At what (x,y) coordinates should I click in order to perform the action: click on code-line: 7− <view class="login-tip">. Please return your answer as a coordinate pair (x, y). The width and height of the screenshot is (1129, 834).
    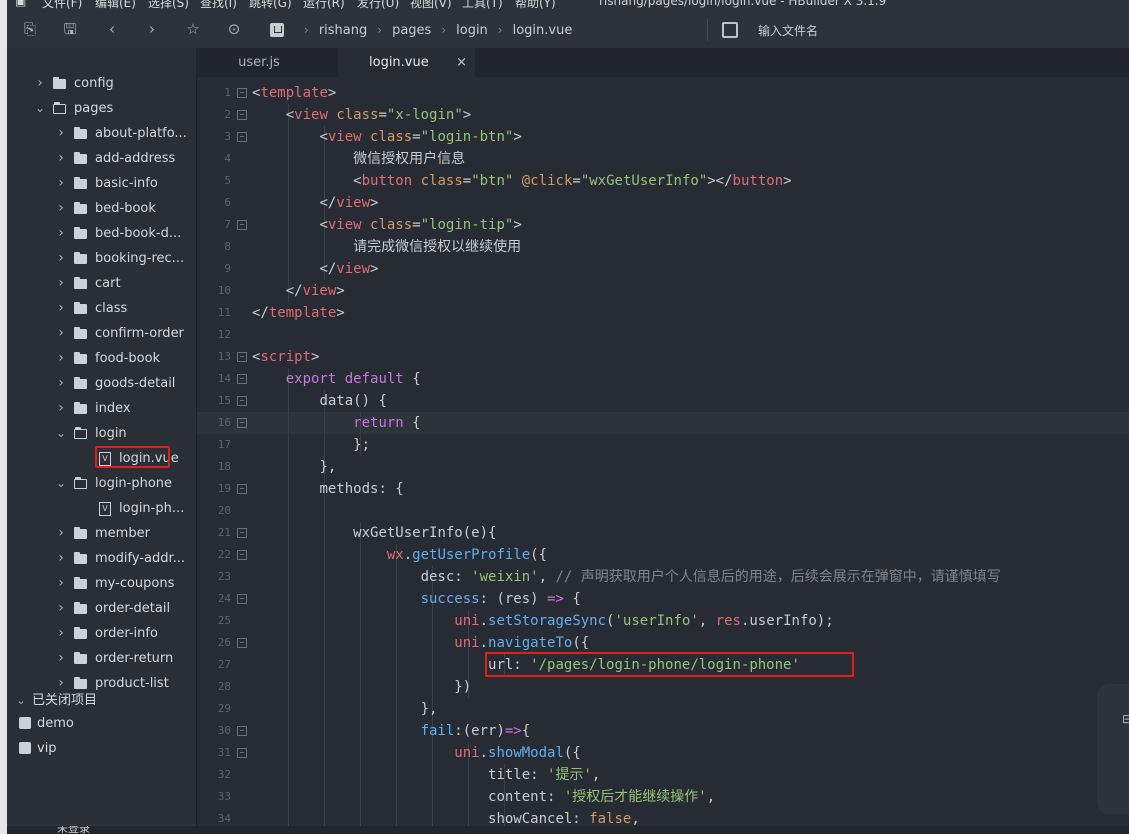
    Looking at the image, I should click on (663, 225).